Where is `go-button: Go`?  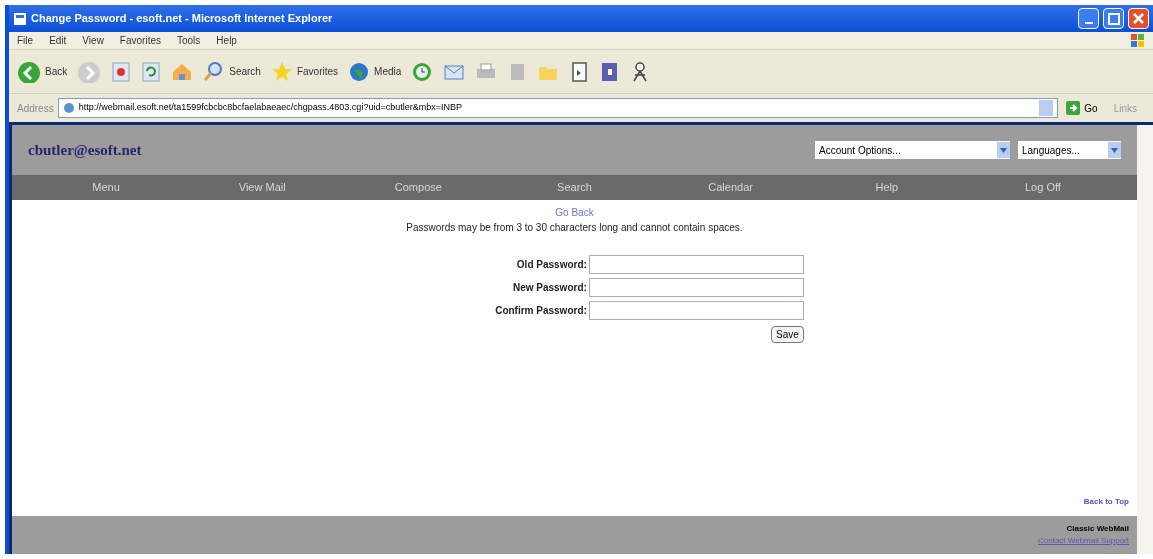 go-button: Go is located at coordinates (1082, 108).